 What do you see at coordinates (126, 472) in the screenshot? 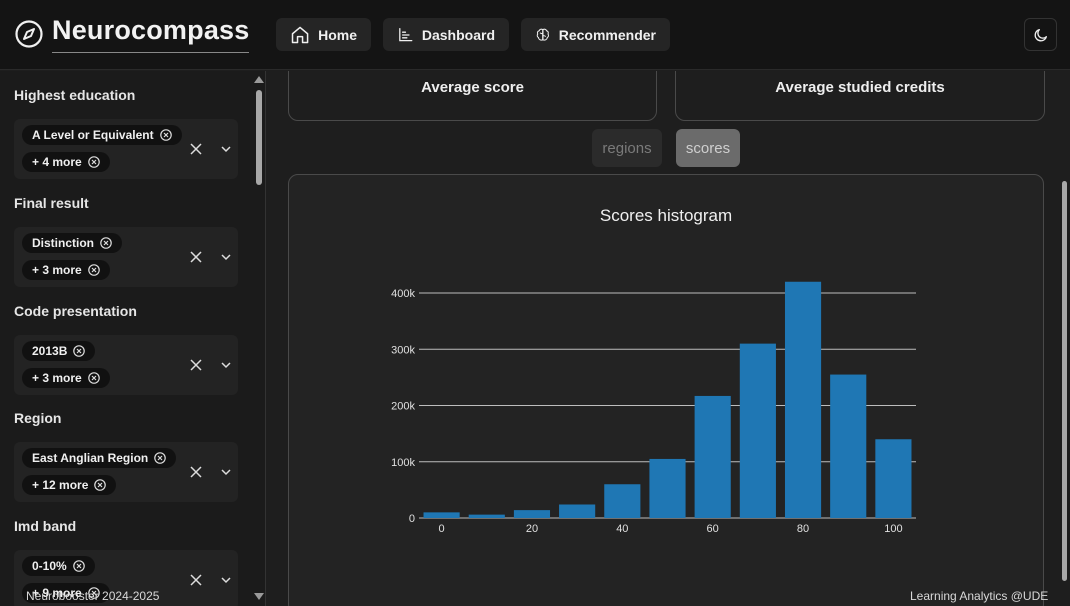
I see `filter-select-region: East Anglian Region + 12 more` at bounding box center [126, 472].